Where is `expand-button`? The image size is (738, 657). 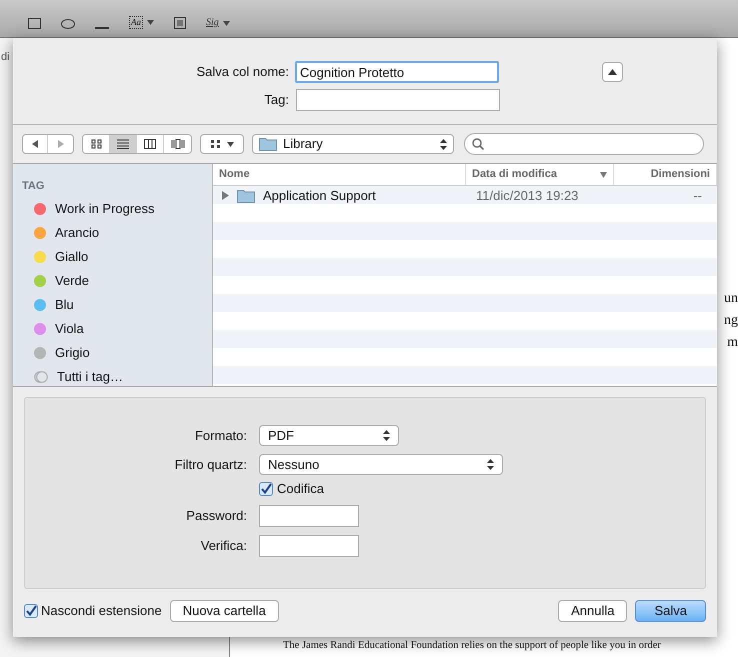
expand-button is located at coordinates (612, 72).